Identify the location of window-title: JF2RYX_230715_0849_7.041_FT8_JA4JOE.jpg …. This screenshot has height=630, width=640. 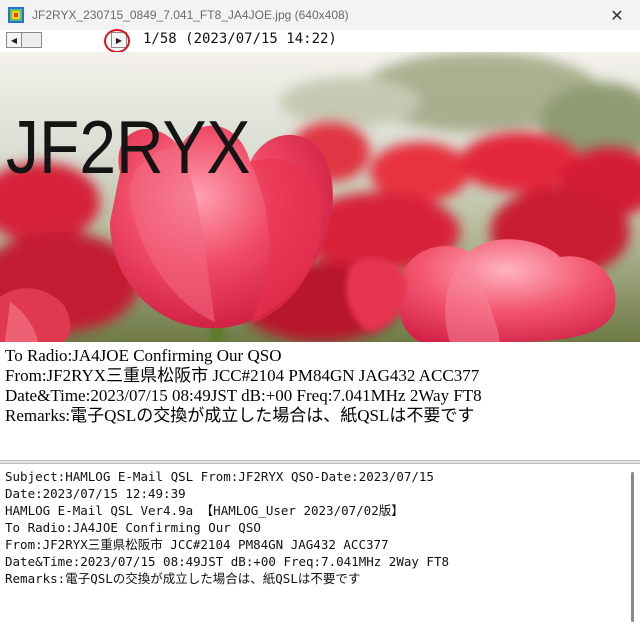
(190, 15).